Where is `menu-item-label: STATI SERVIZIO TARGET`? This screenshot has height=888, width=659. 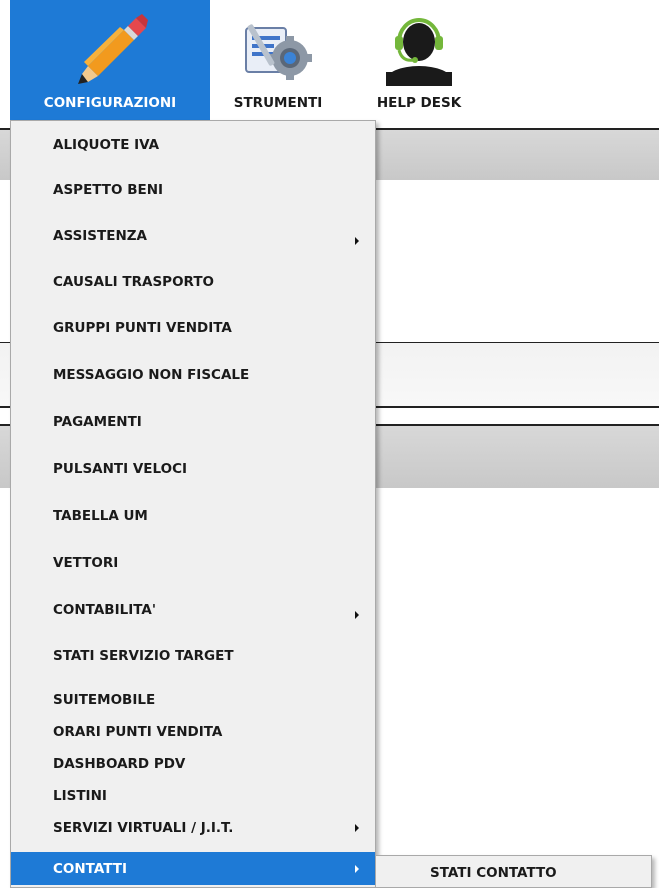 menu-item-label: STATI SERVIZIO TARGET is located at coordinates (143, 656).